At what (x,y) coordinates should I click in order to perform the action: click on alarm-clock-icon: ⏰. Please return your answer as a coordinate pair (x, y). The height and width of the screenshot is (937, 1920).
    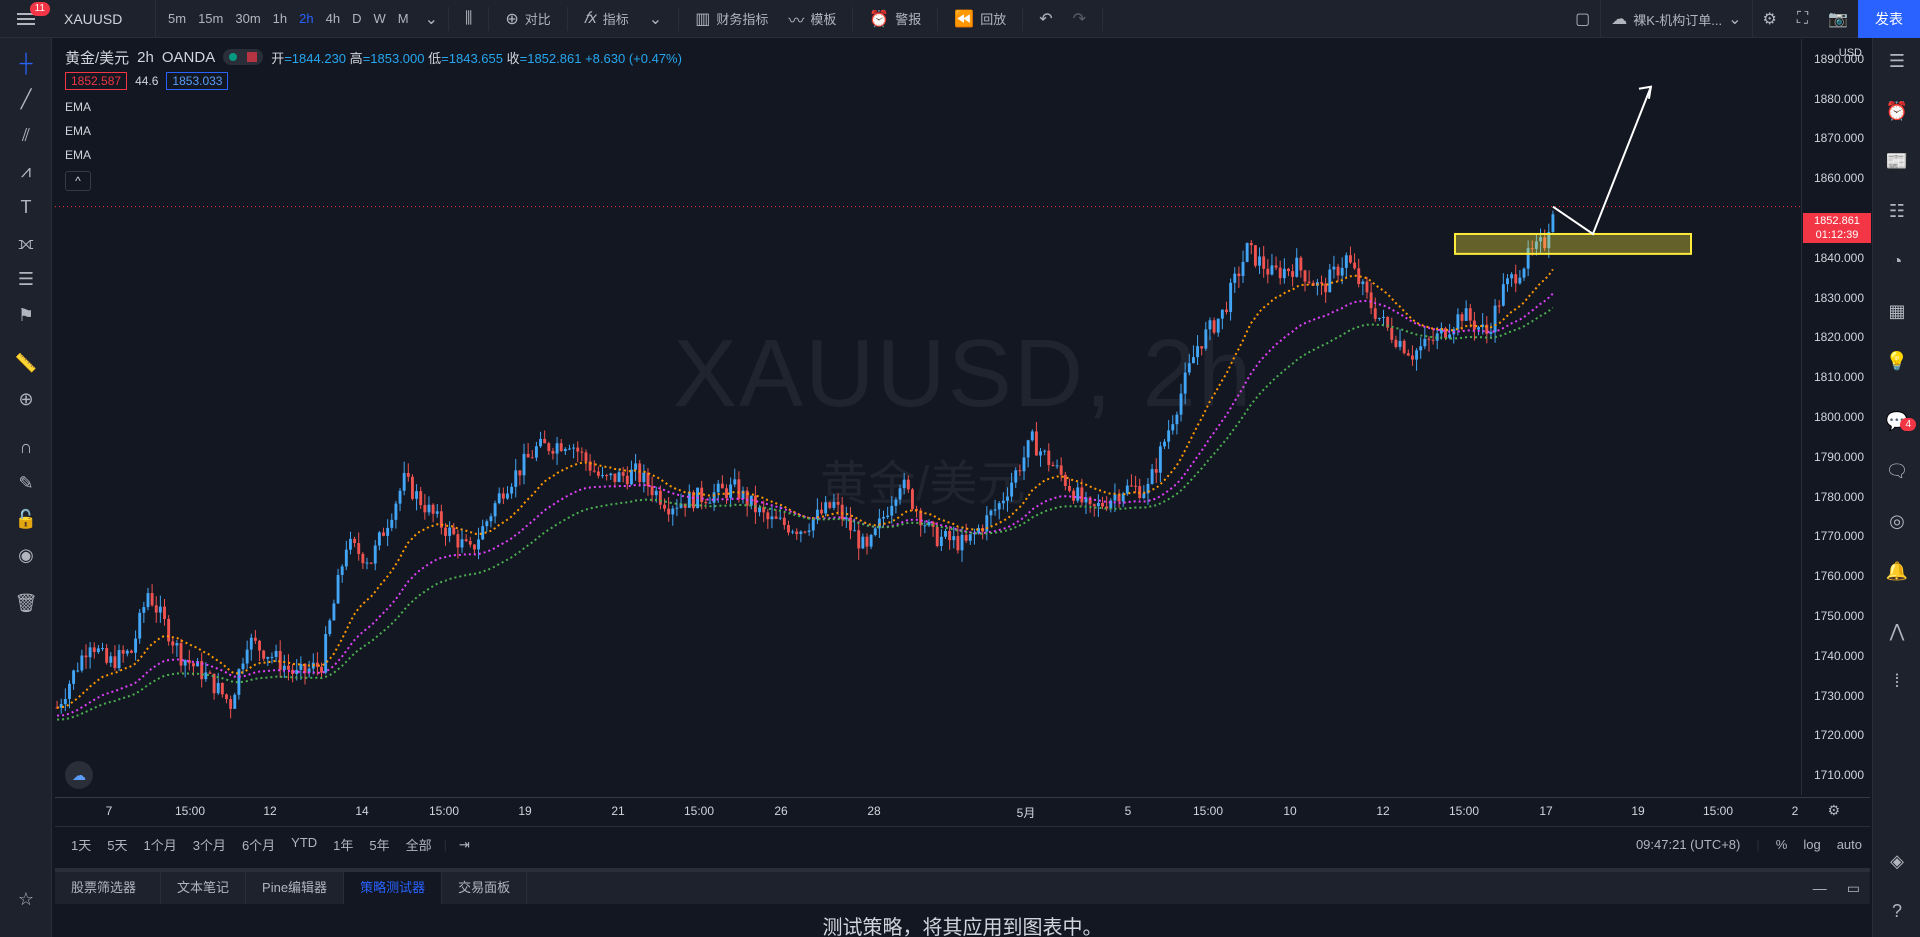
    Looking at the image, I should click on (1897, 111).